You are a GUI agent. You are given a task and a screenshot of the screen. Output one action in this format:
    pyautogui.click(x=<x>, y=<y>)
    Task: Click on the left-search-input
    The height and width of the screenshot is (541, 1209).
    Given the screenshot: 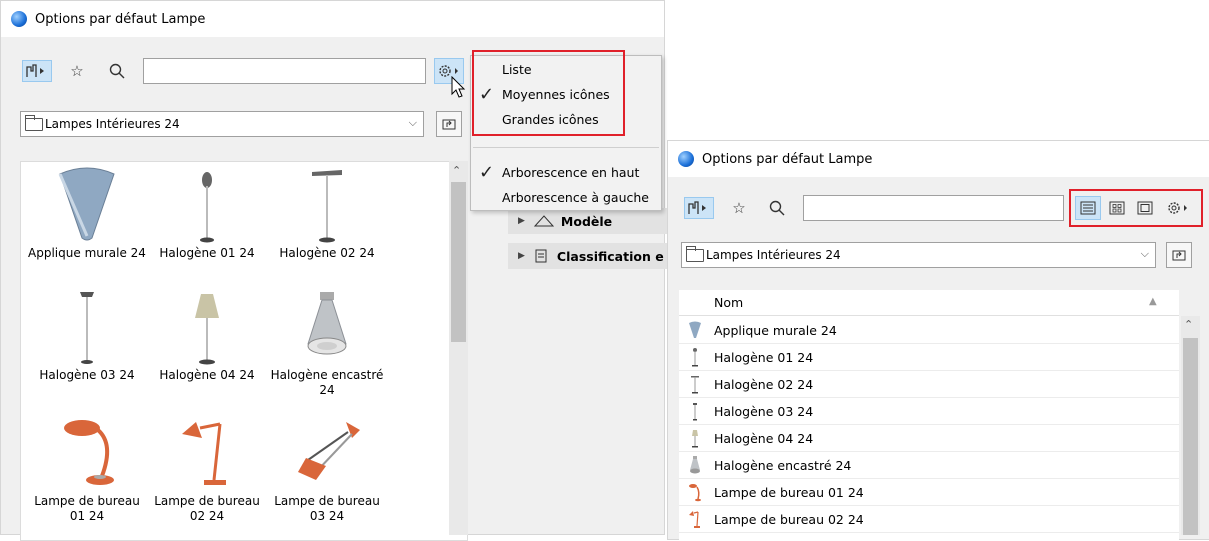 What is the action you would take?
    pyautogui.click(x=284, y=71)
    